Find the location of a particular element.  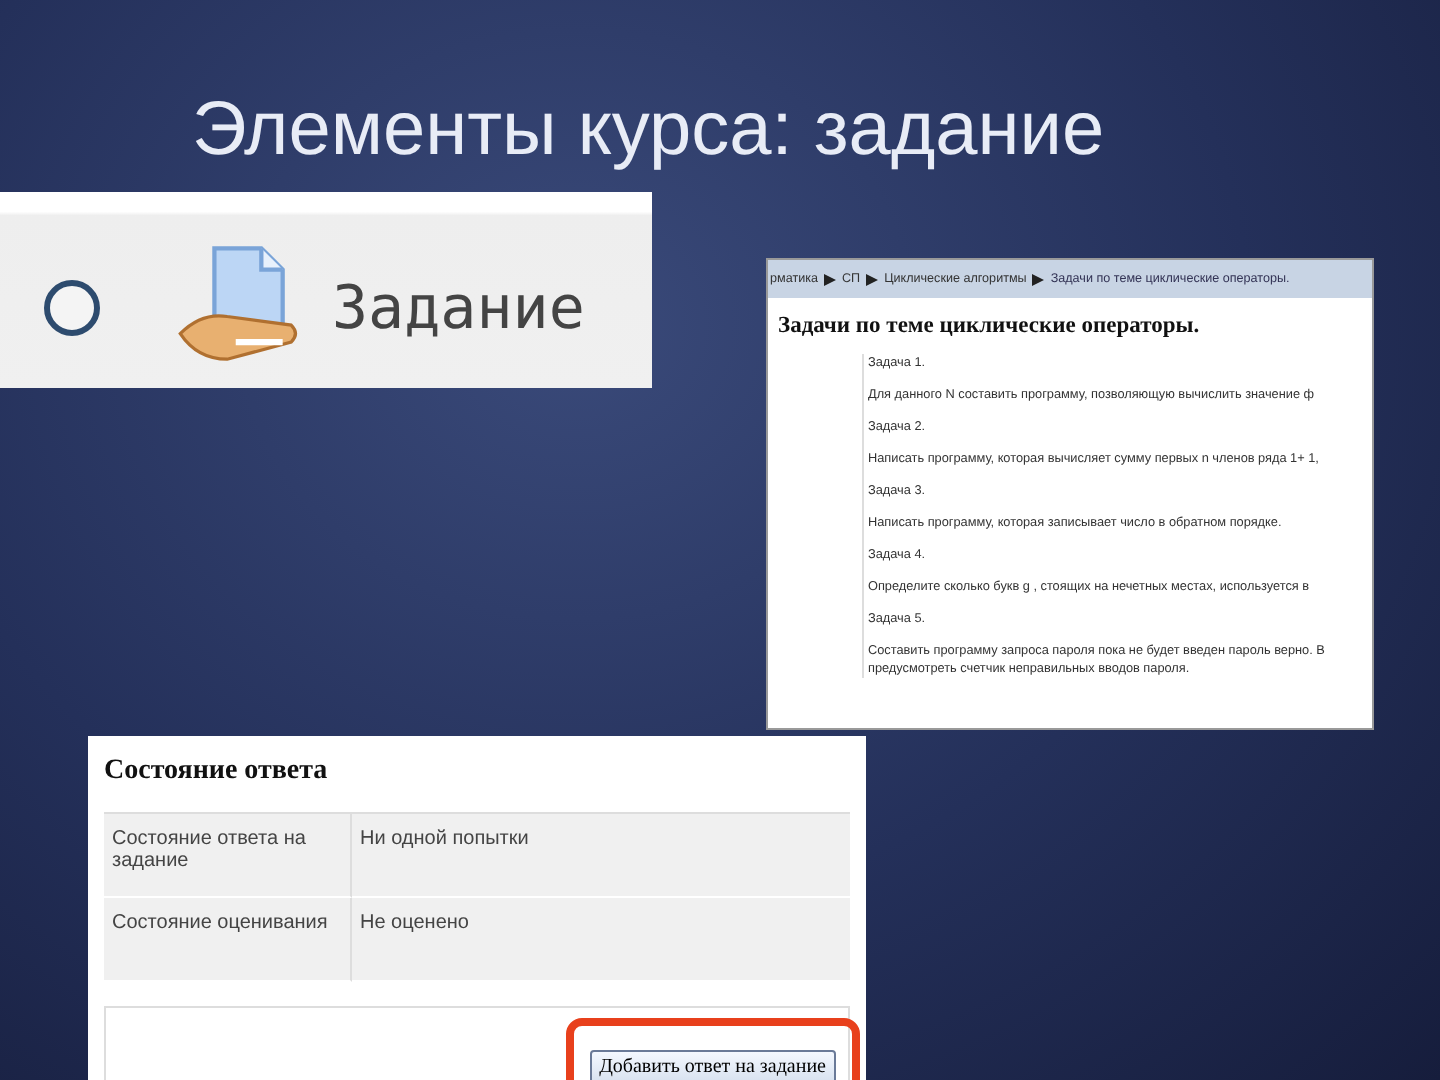

page-heading: Задачи по теме циклические операторы. is located at coordinates (989, 327).